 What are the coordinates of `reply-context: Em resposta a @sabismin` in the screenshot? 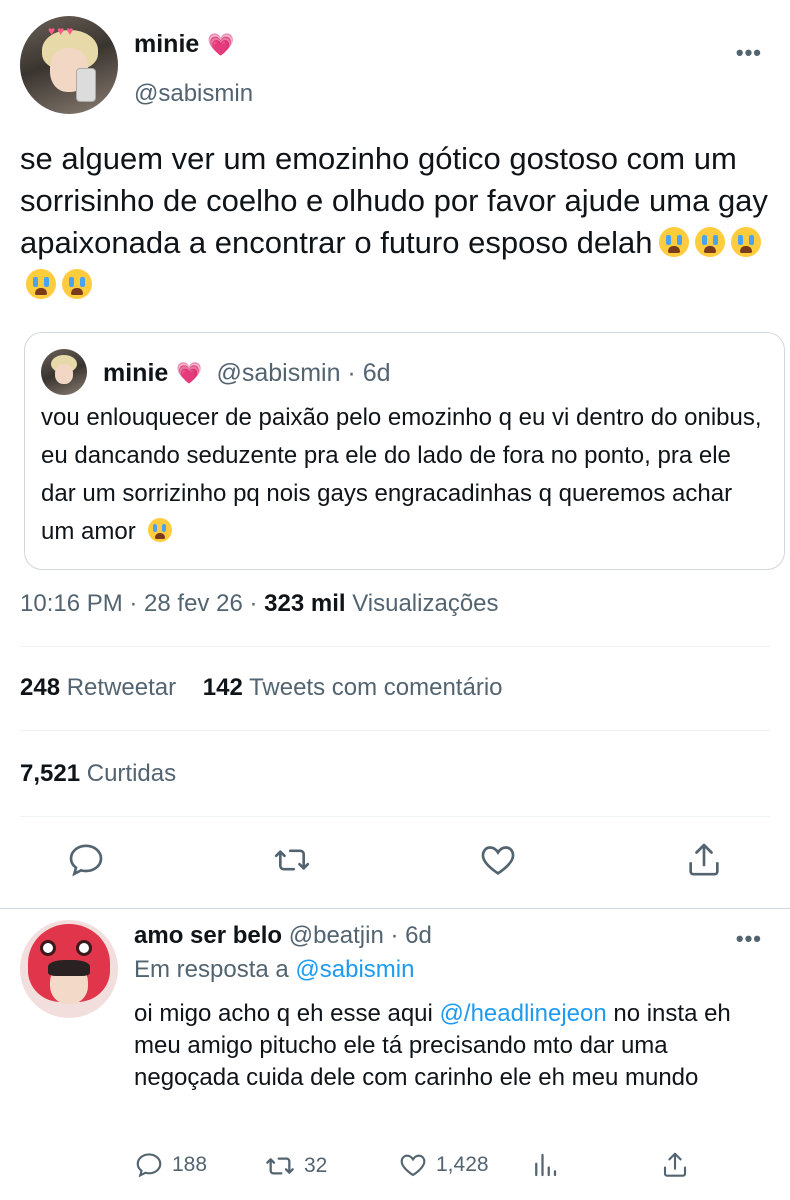 It's located at (274, 970).